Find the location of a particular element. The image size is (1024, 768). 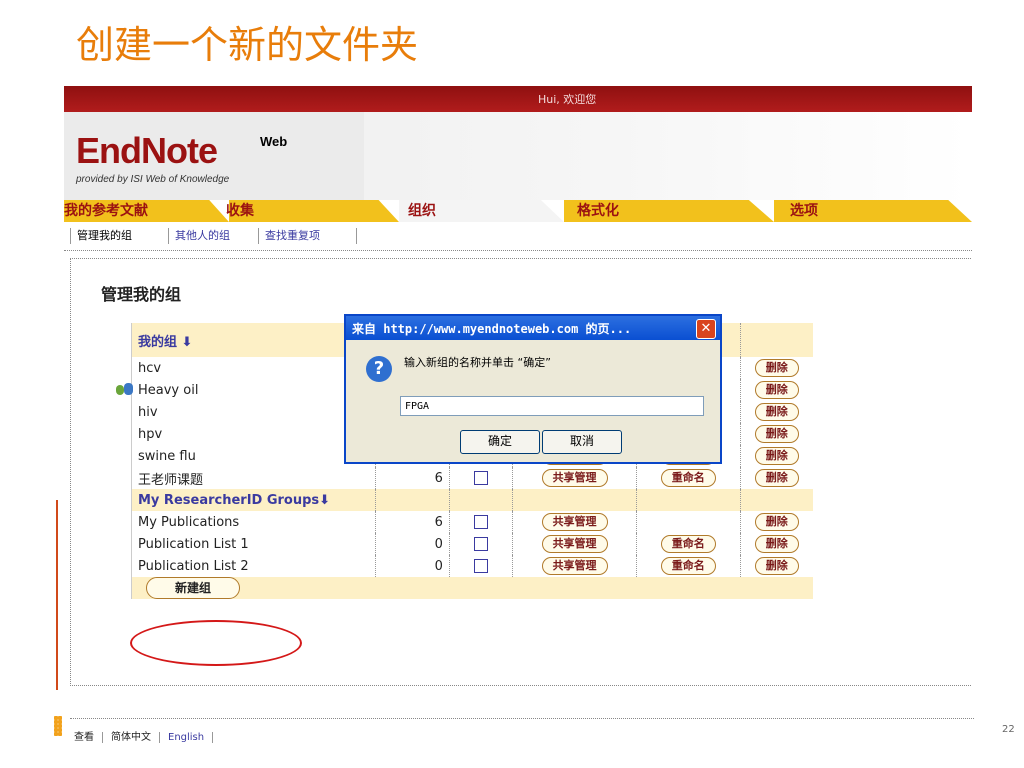

group-name-cell: hiv is located at coordinates (253, 412).